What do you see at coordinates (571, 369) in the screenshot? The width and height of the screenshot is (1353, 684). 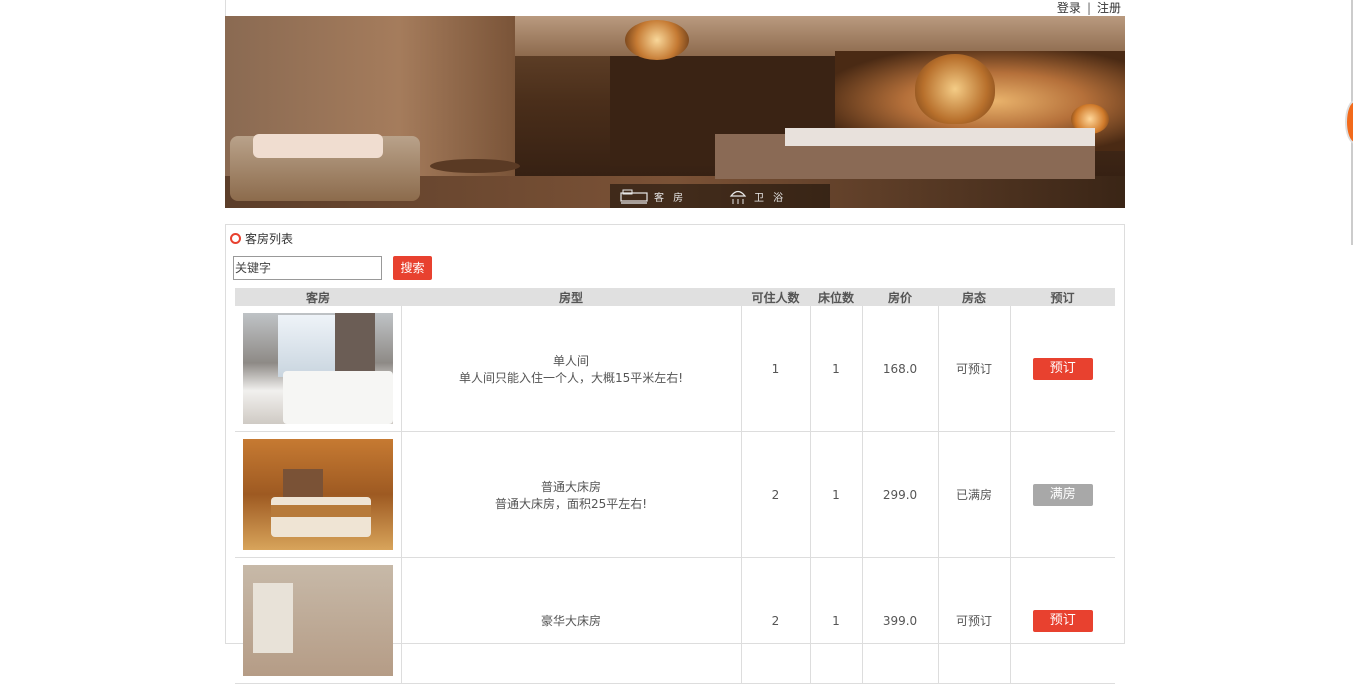 I see `room-type-cell: 单人间 单人间只能入住一个人，大概15平米左右!` at bounding box center [571, 369].